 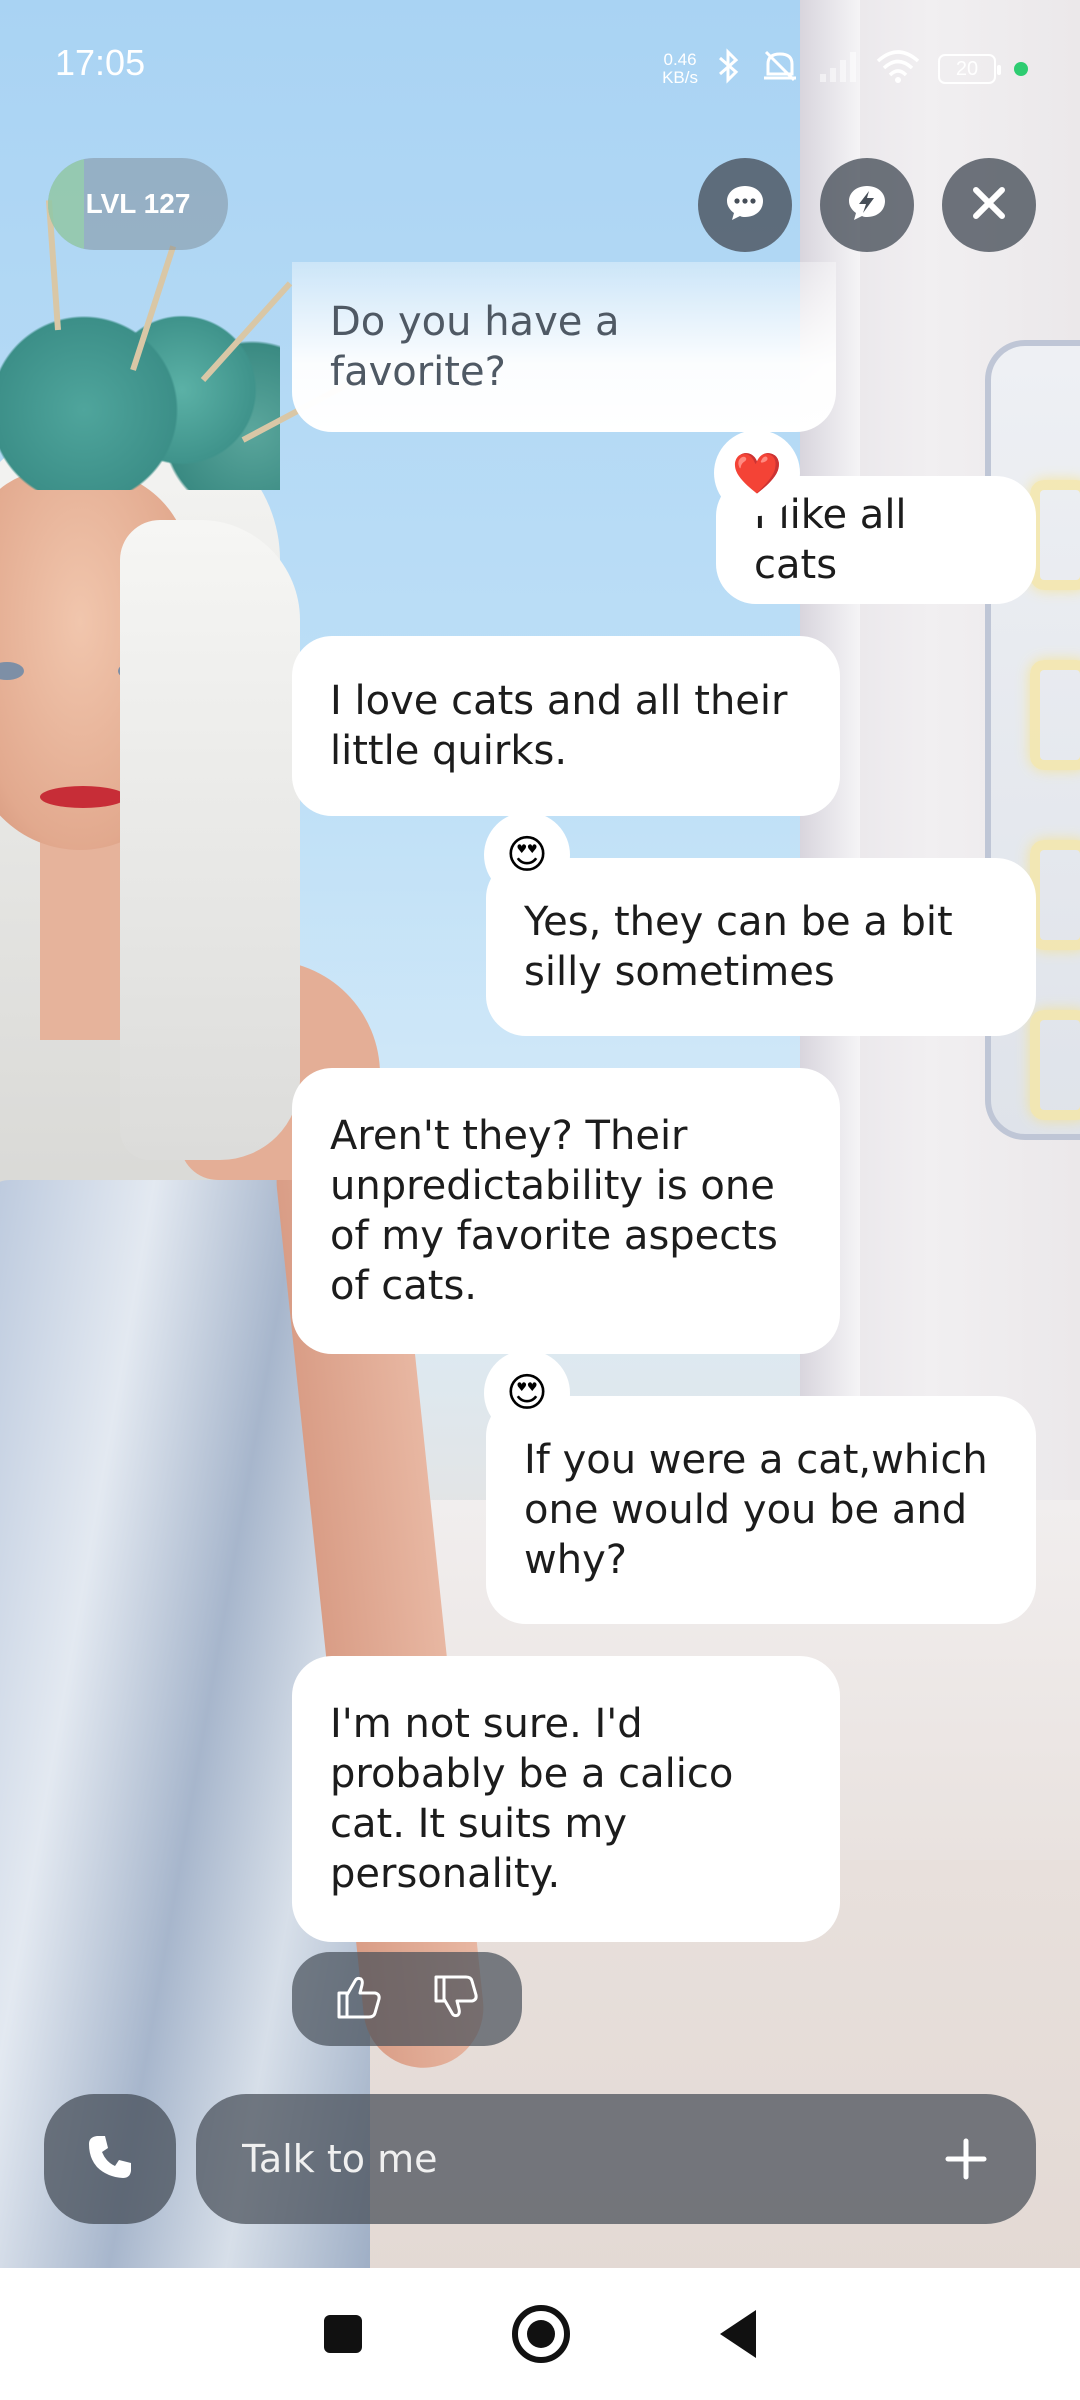 I want to click on thumbs-up-button, so click(x=359, y=1999).